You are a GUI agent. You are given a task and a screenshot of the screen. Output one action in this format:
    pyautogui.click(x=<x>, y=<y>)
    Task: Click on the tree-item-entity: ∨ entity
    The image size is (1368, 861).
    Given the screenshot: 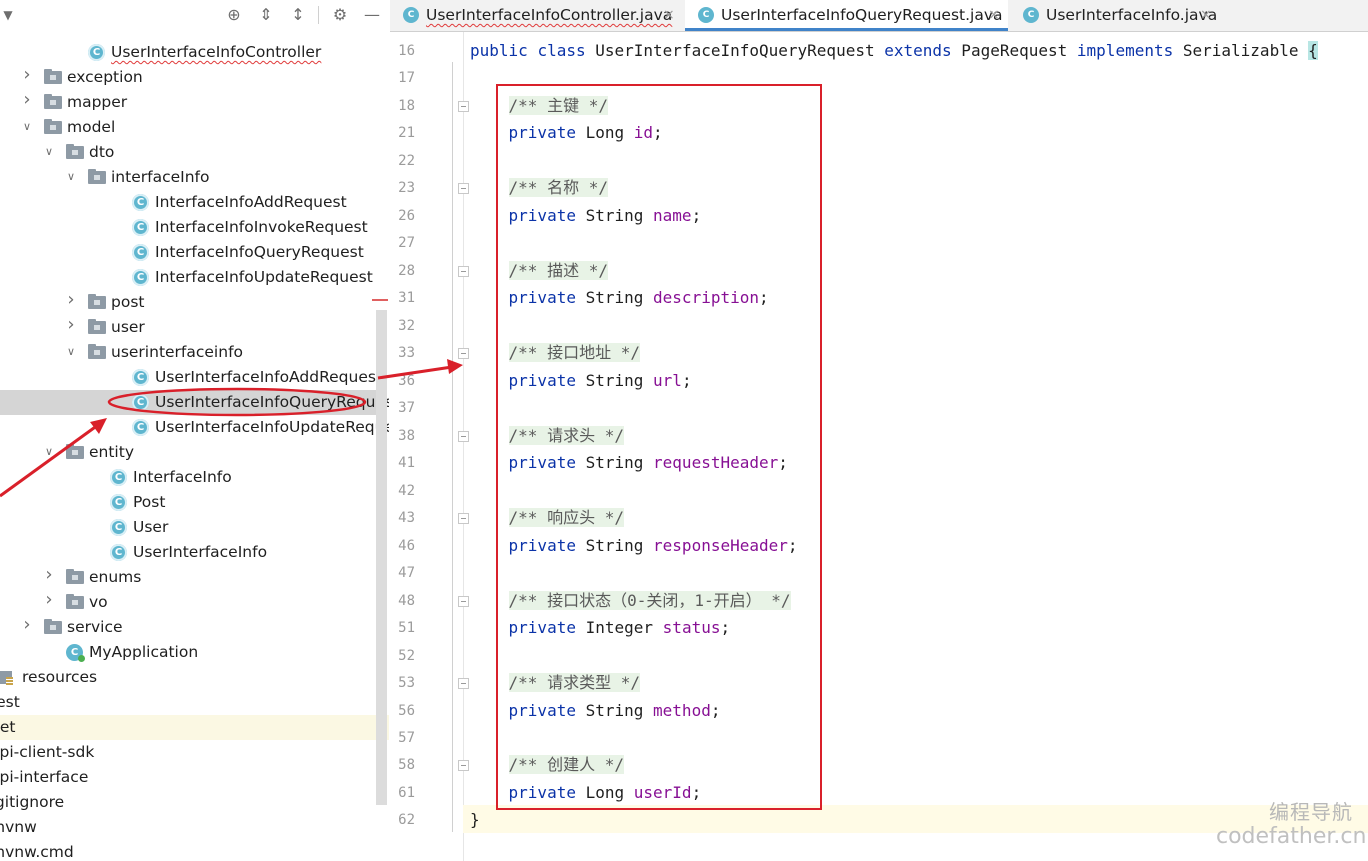 What is the action you would take?
    pyautogui.click(x=189, y=452)
    